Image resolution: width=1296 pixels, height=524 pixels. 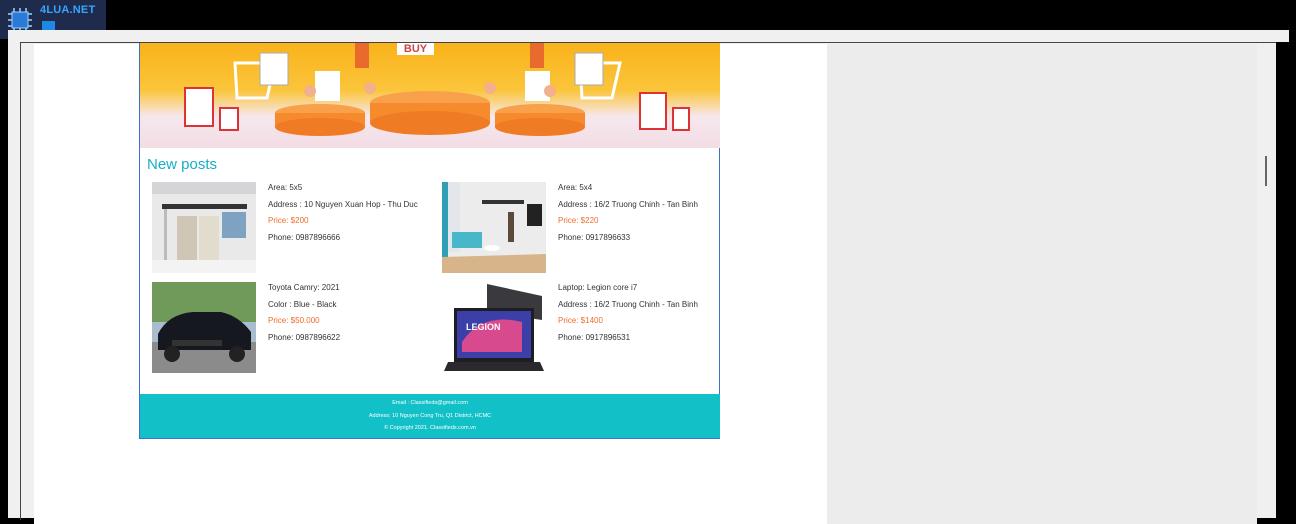 I want to click on post-line1: Area: 5x5, so click(x=285, y=187).